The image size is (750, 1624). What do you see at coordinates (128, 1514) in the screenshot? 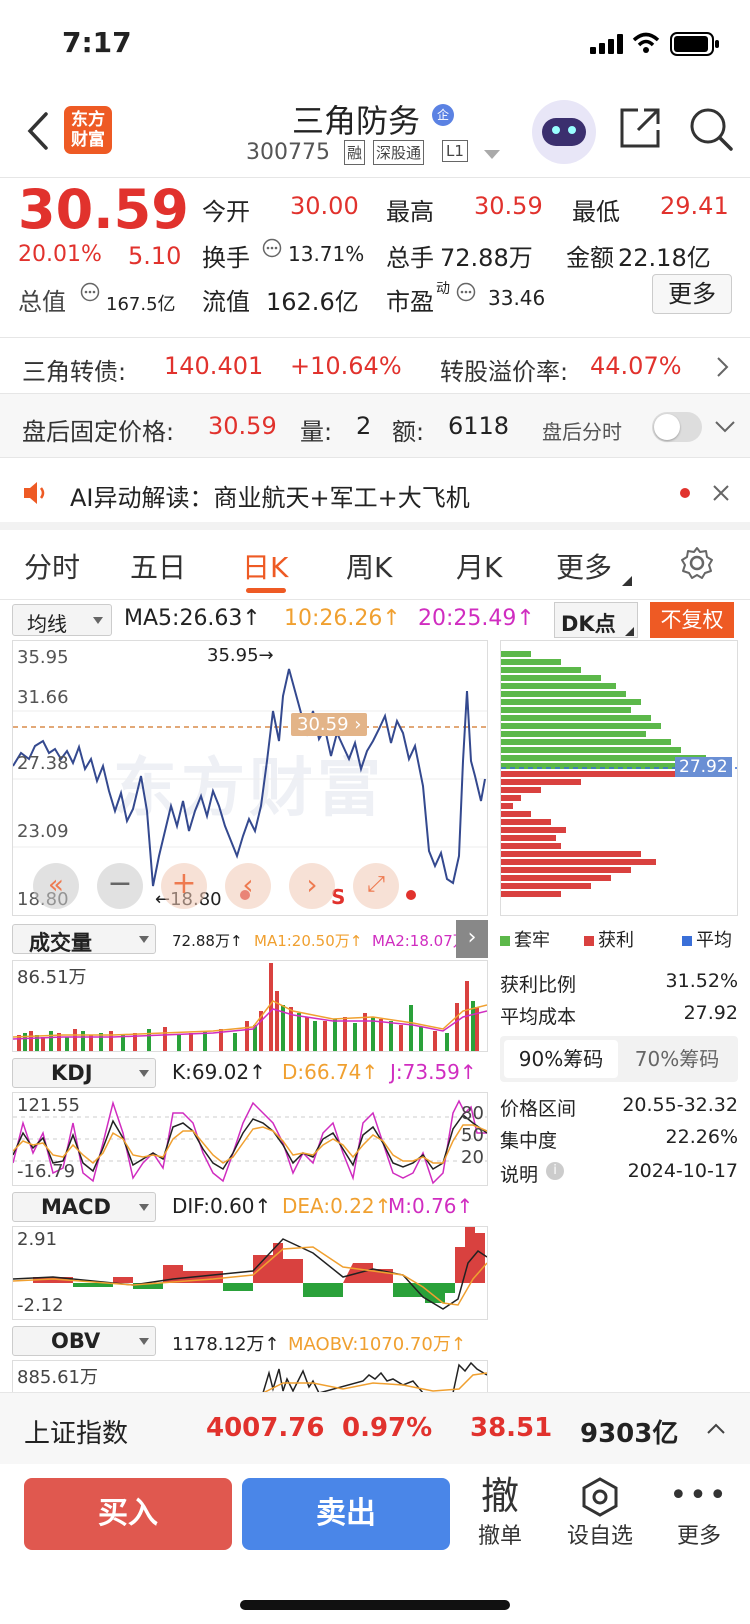
I see `buy-button: 买入` at bounding box center [128, 1514].